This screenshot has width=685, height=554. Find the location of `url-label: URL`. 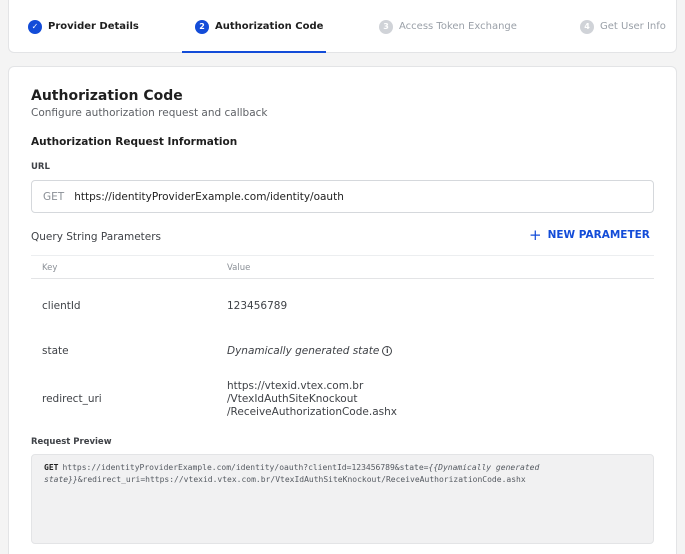

url-label: URL is located at coordinates (40, 167).